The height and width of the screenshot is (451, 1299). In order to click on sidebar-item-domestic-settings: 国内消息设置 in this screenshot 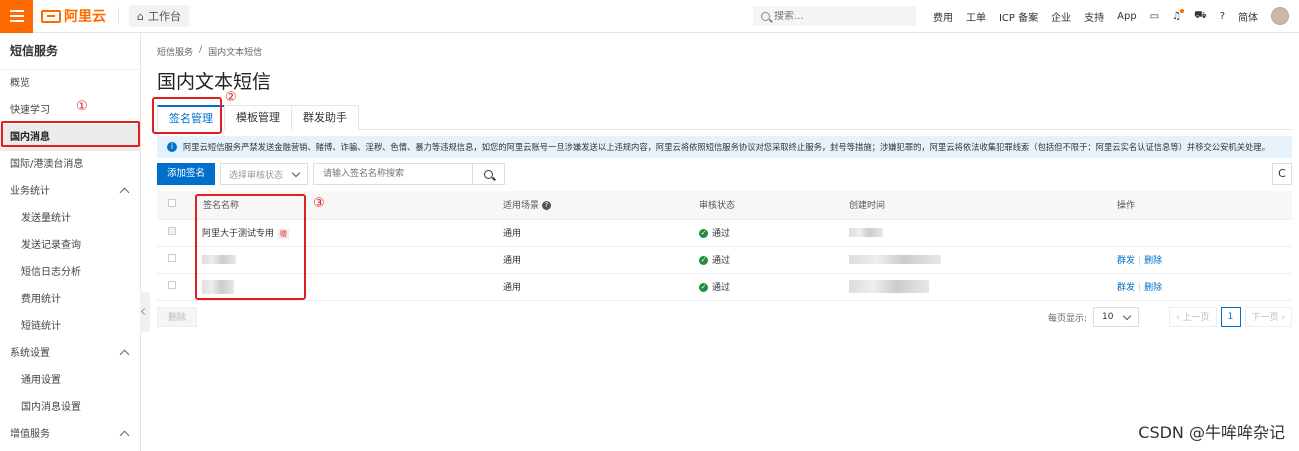, I will do `click(70, 407)`.